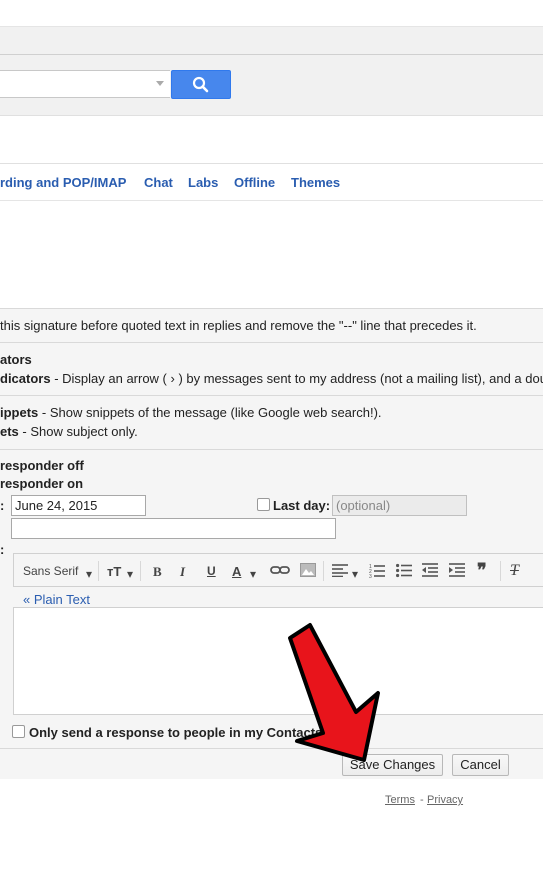 The image size is (543, 894). Describe the element at coordinates (89, 574) in the screenshot. I see `font-dropdown-caret-icon: ▾` at that location.